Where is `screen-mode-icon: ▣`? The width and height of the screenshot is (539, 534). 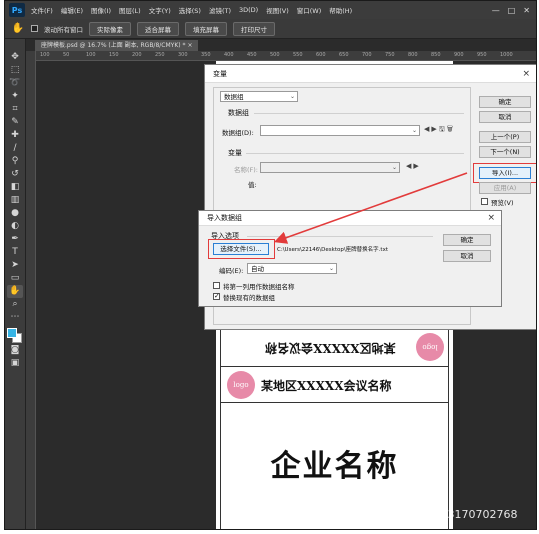
screen-mode-icon: ▣ is located at coordinates (15, 363).